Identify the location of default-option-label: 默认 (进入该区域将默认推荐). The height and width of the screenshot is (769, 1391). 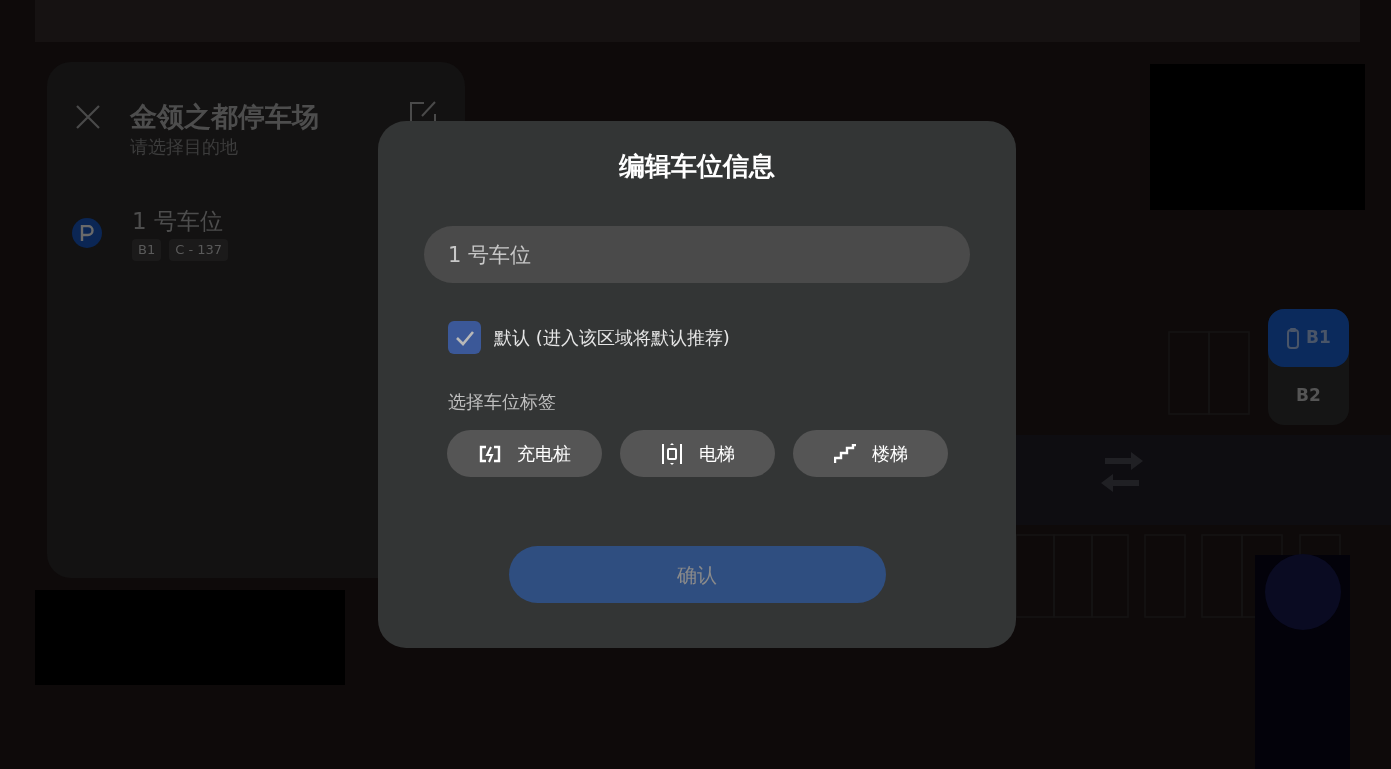
(612, 338).